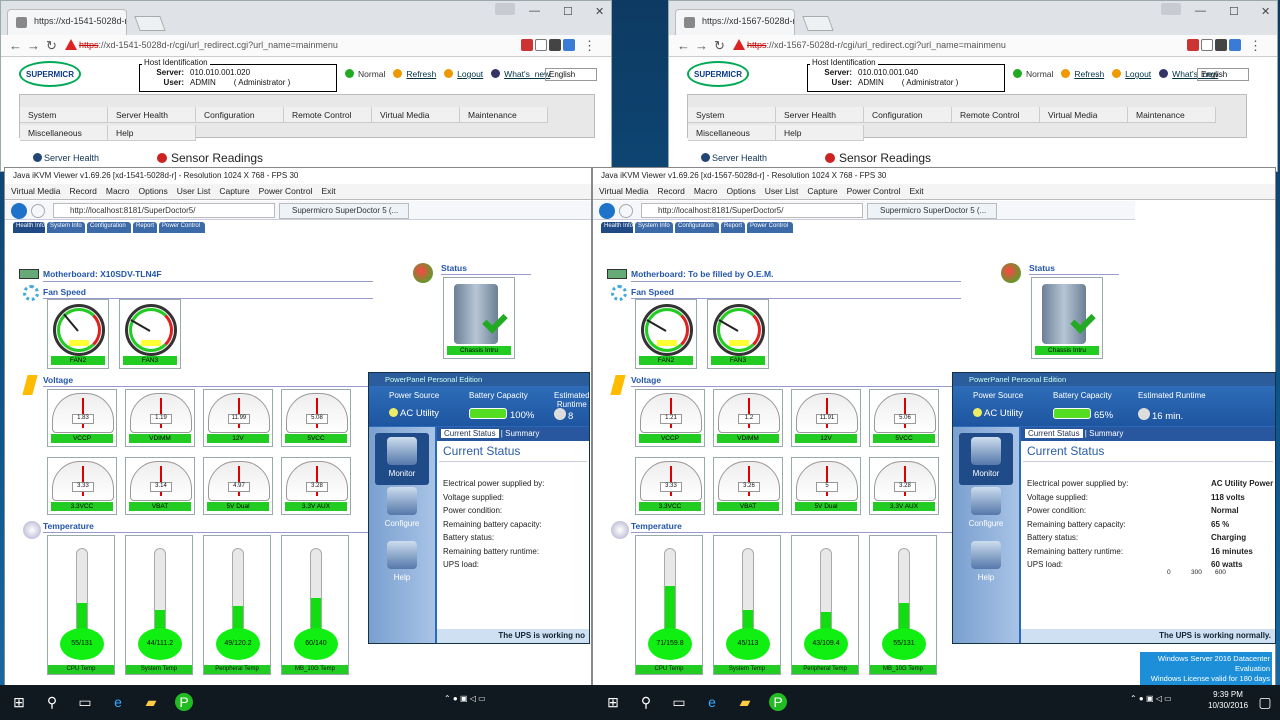  I want to click on browser-tab: https://xd-1541-5028d-r, so click(67, 22).